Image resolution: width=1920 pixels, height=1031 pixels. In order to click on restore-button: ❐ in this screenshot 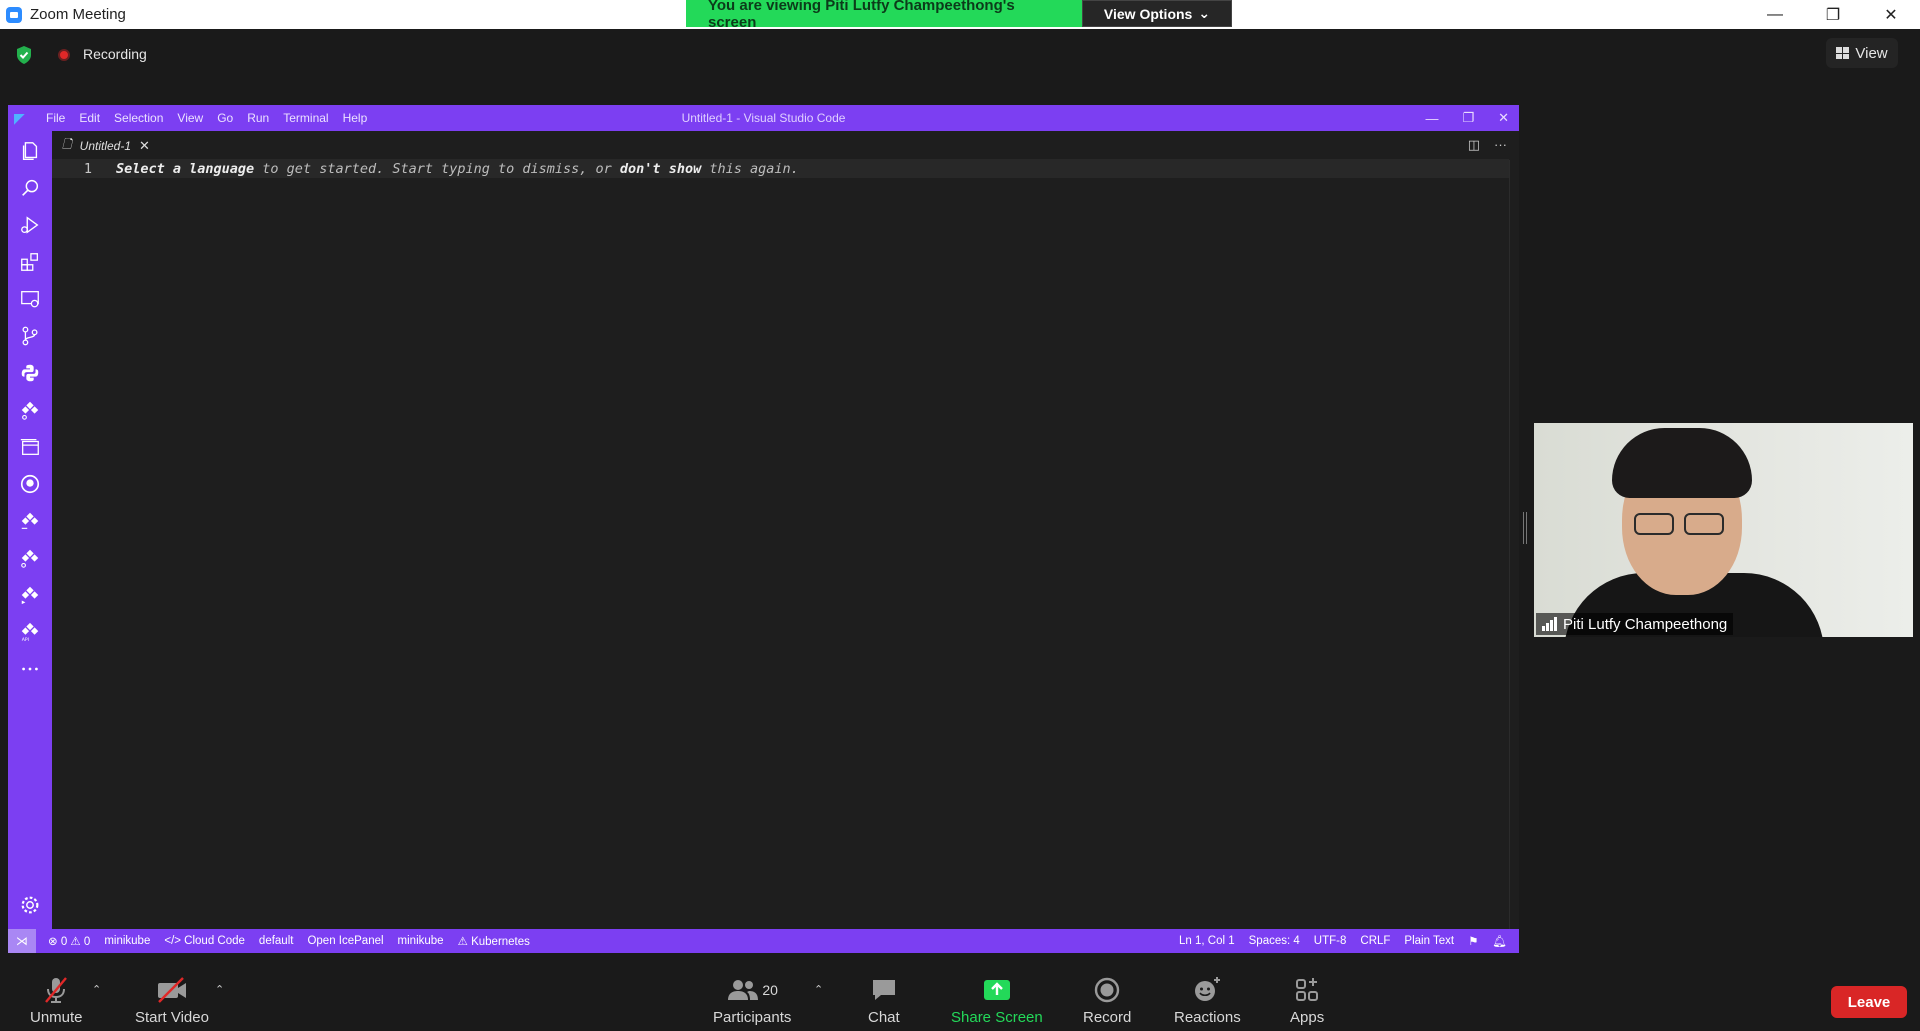, I will do `click(1833, 14)`.